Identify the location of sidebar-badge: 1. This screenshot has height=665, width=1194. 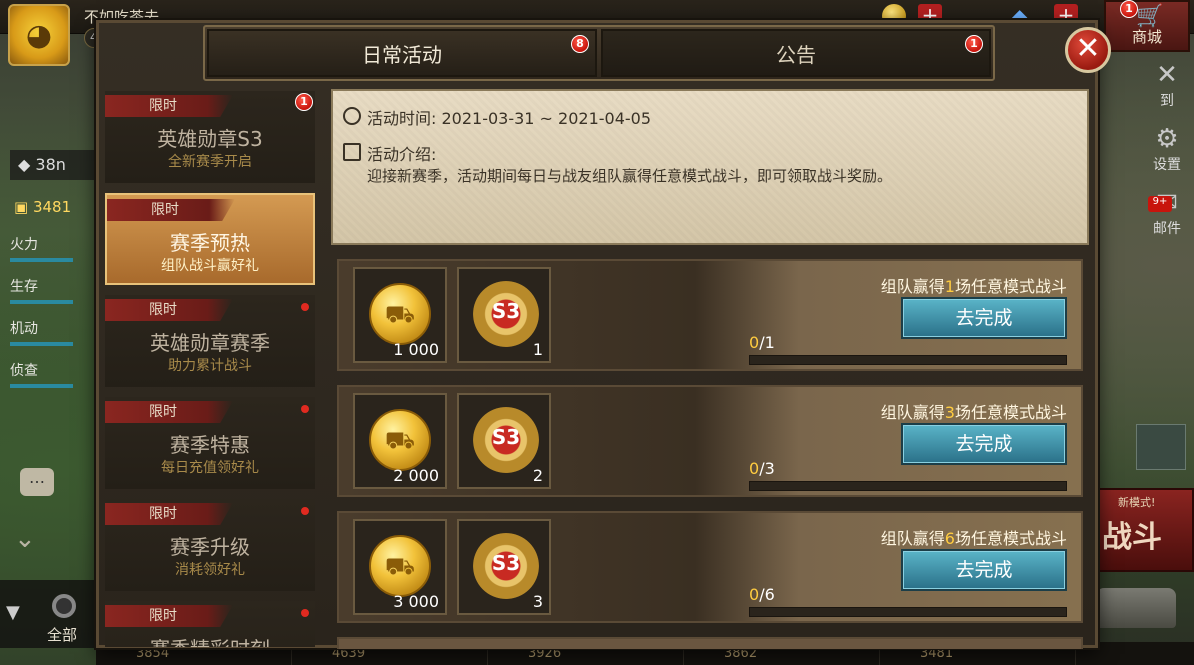
(304, 102).